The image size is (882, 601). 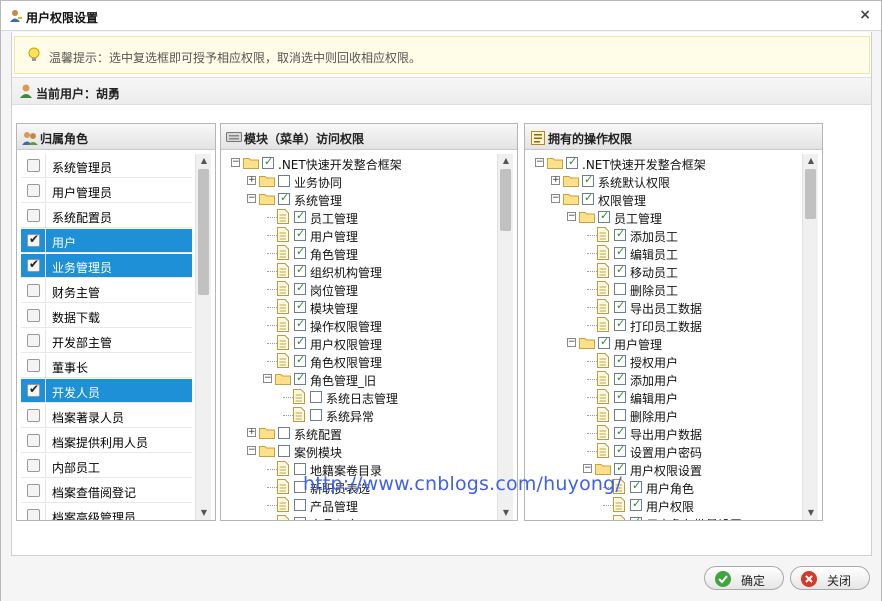 I want to click on tree-node: 产品管理, so click(x=355, y=505).